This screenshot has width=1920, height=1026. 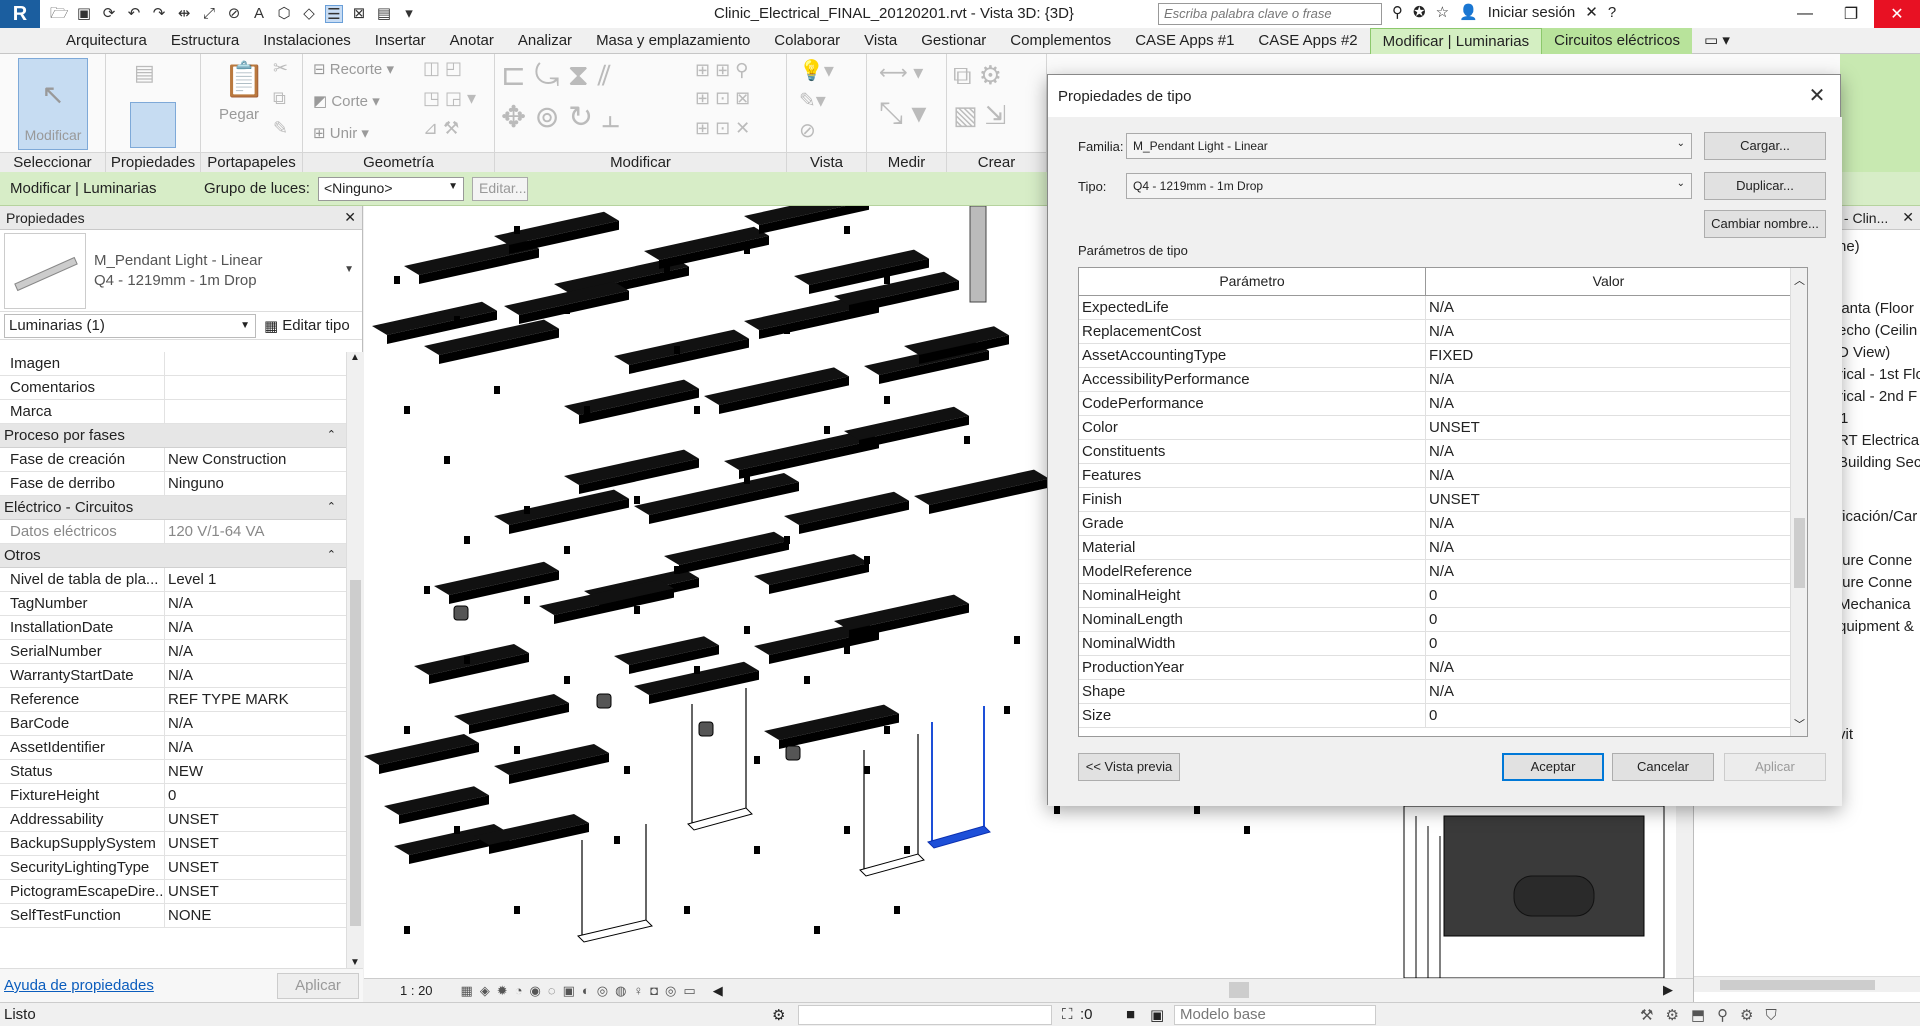 What do you see at coordinates (902, 113) in the screenshot?
I see `dimension-tool-icon: ⤡ ▾` at bounding box center [902, 113].